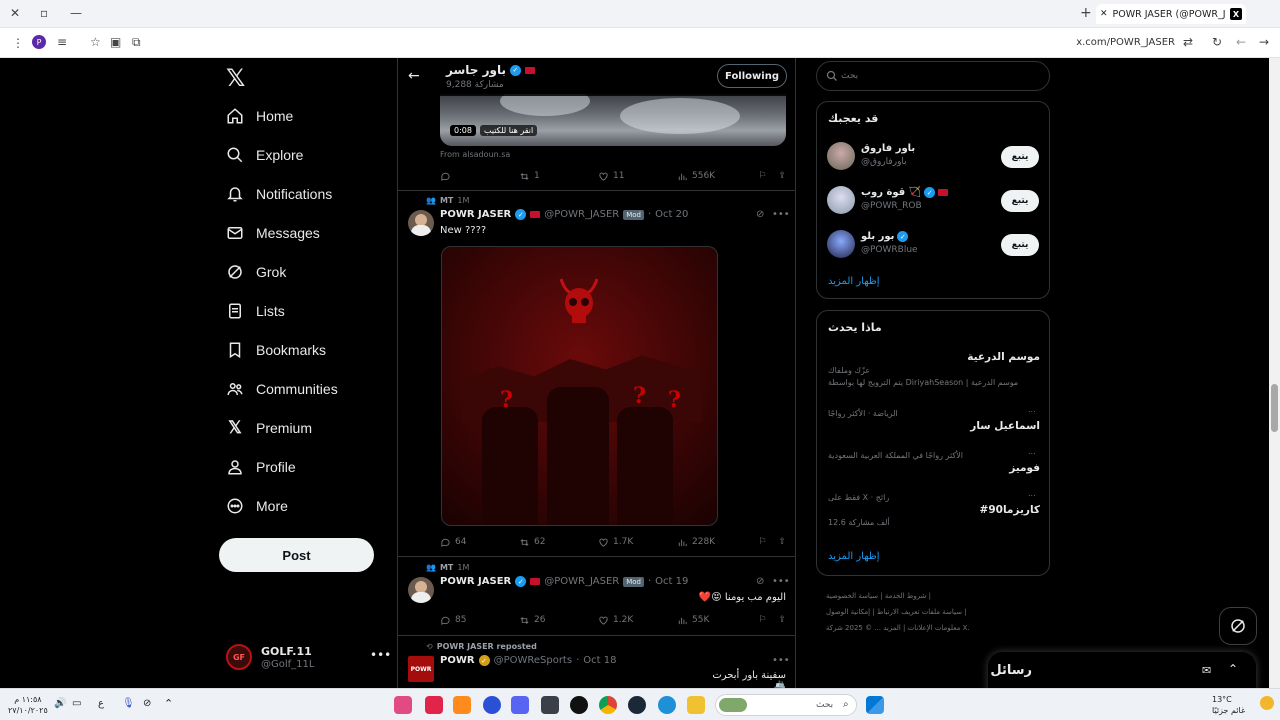 Image resolution: width=1280 pixels, height=720 pixels. Describe the element at coordinates (1125, 42) in the screenshot. I see `url-text: x.com/POWR_JASER` at that location.